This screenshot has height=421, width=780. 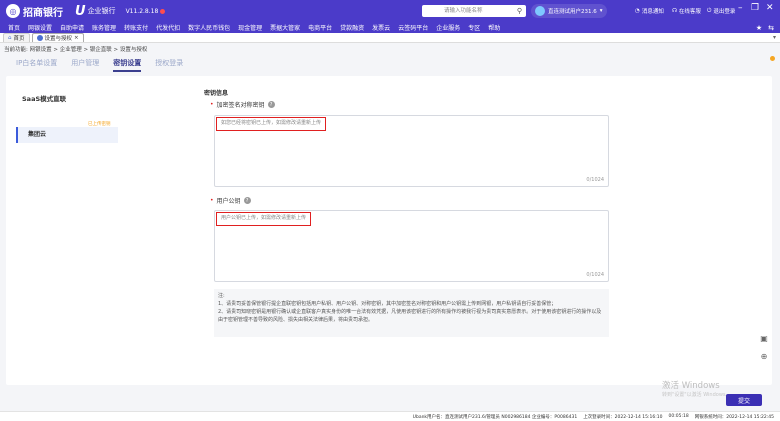 I want to click on zoom-icon: ⊕, so click(x=764, y=356).